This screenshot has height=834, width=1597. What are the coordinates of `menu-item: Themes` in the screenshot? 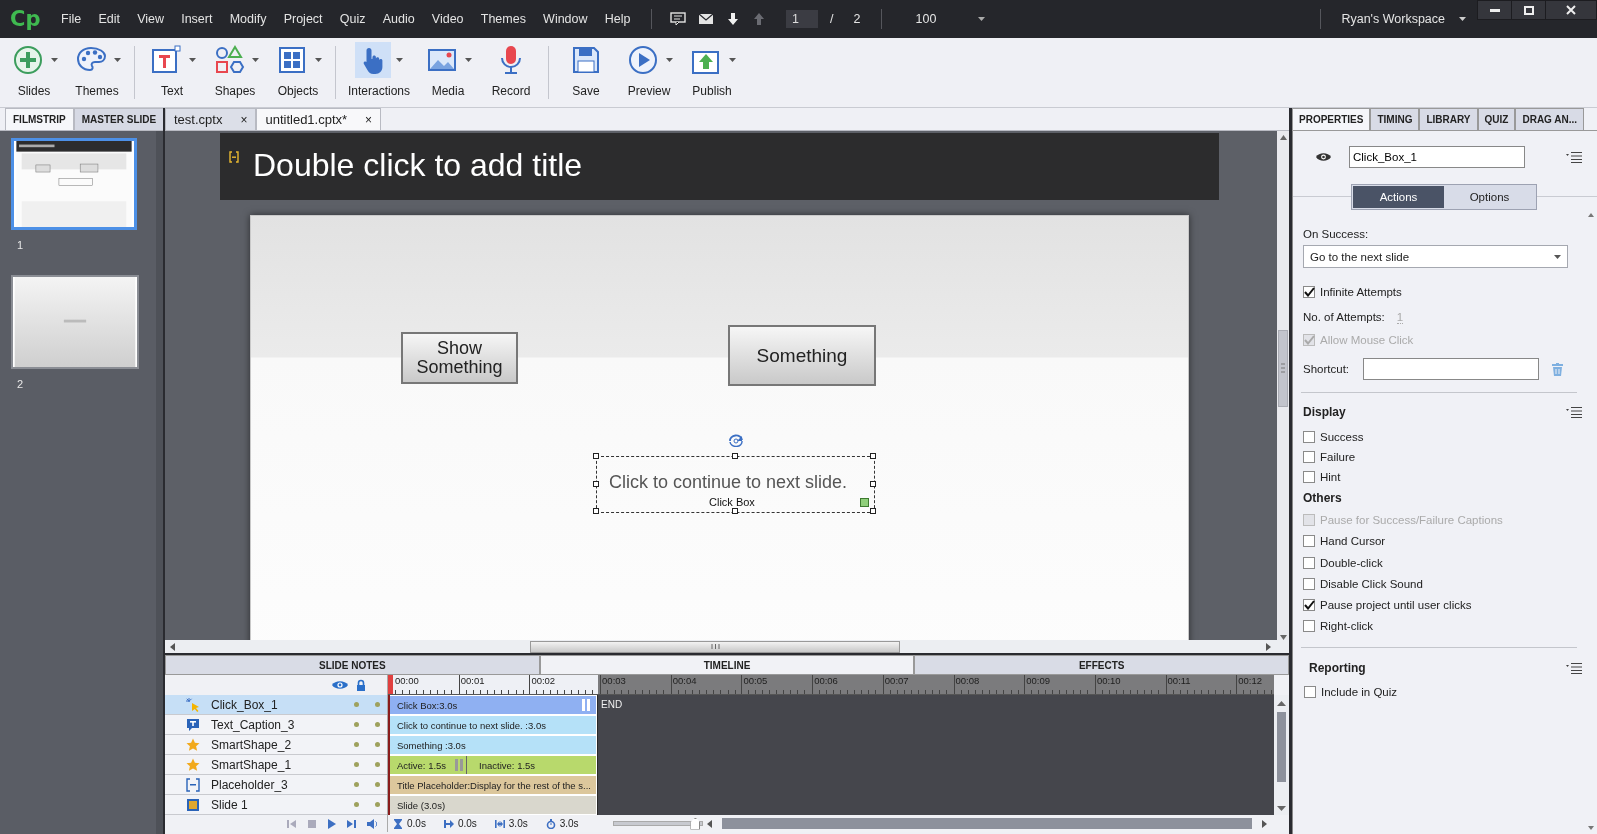 It's located at (503, 19).